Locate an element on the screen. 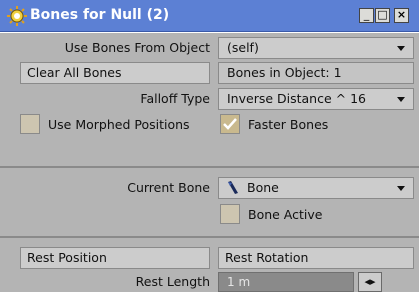 Image resolution: width=419 pixels, height=292 pixels. faster-bones-label: Faster Bones is located at coordinates (288, 124).